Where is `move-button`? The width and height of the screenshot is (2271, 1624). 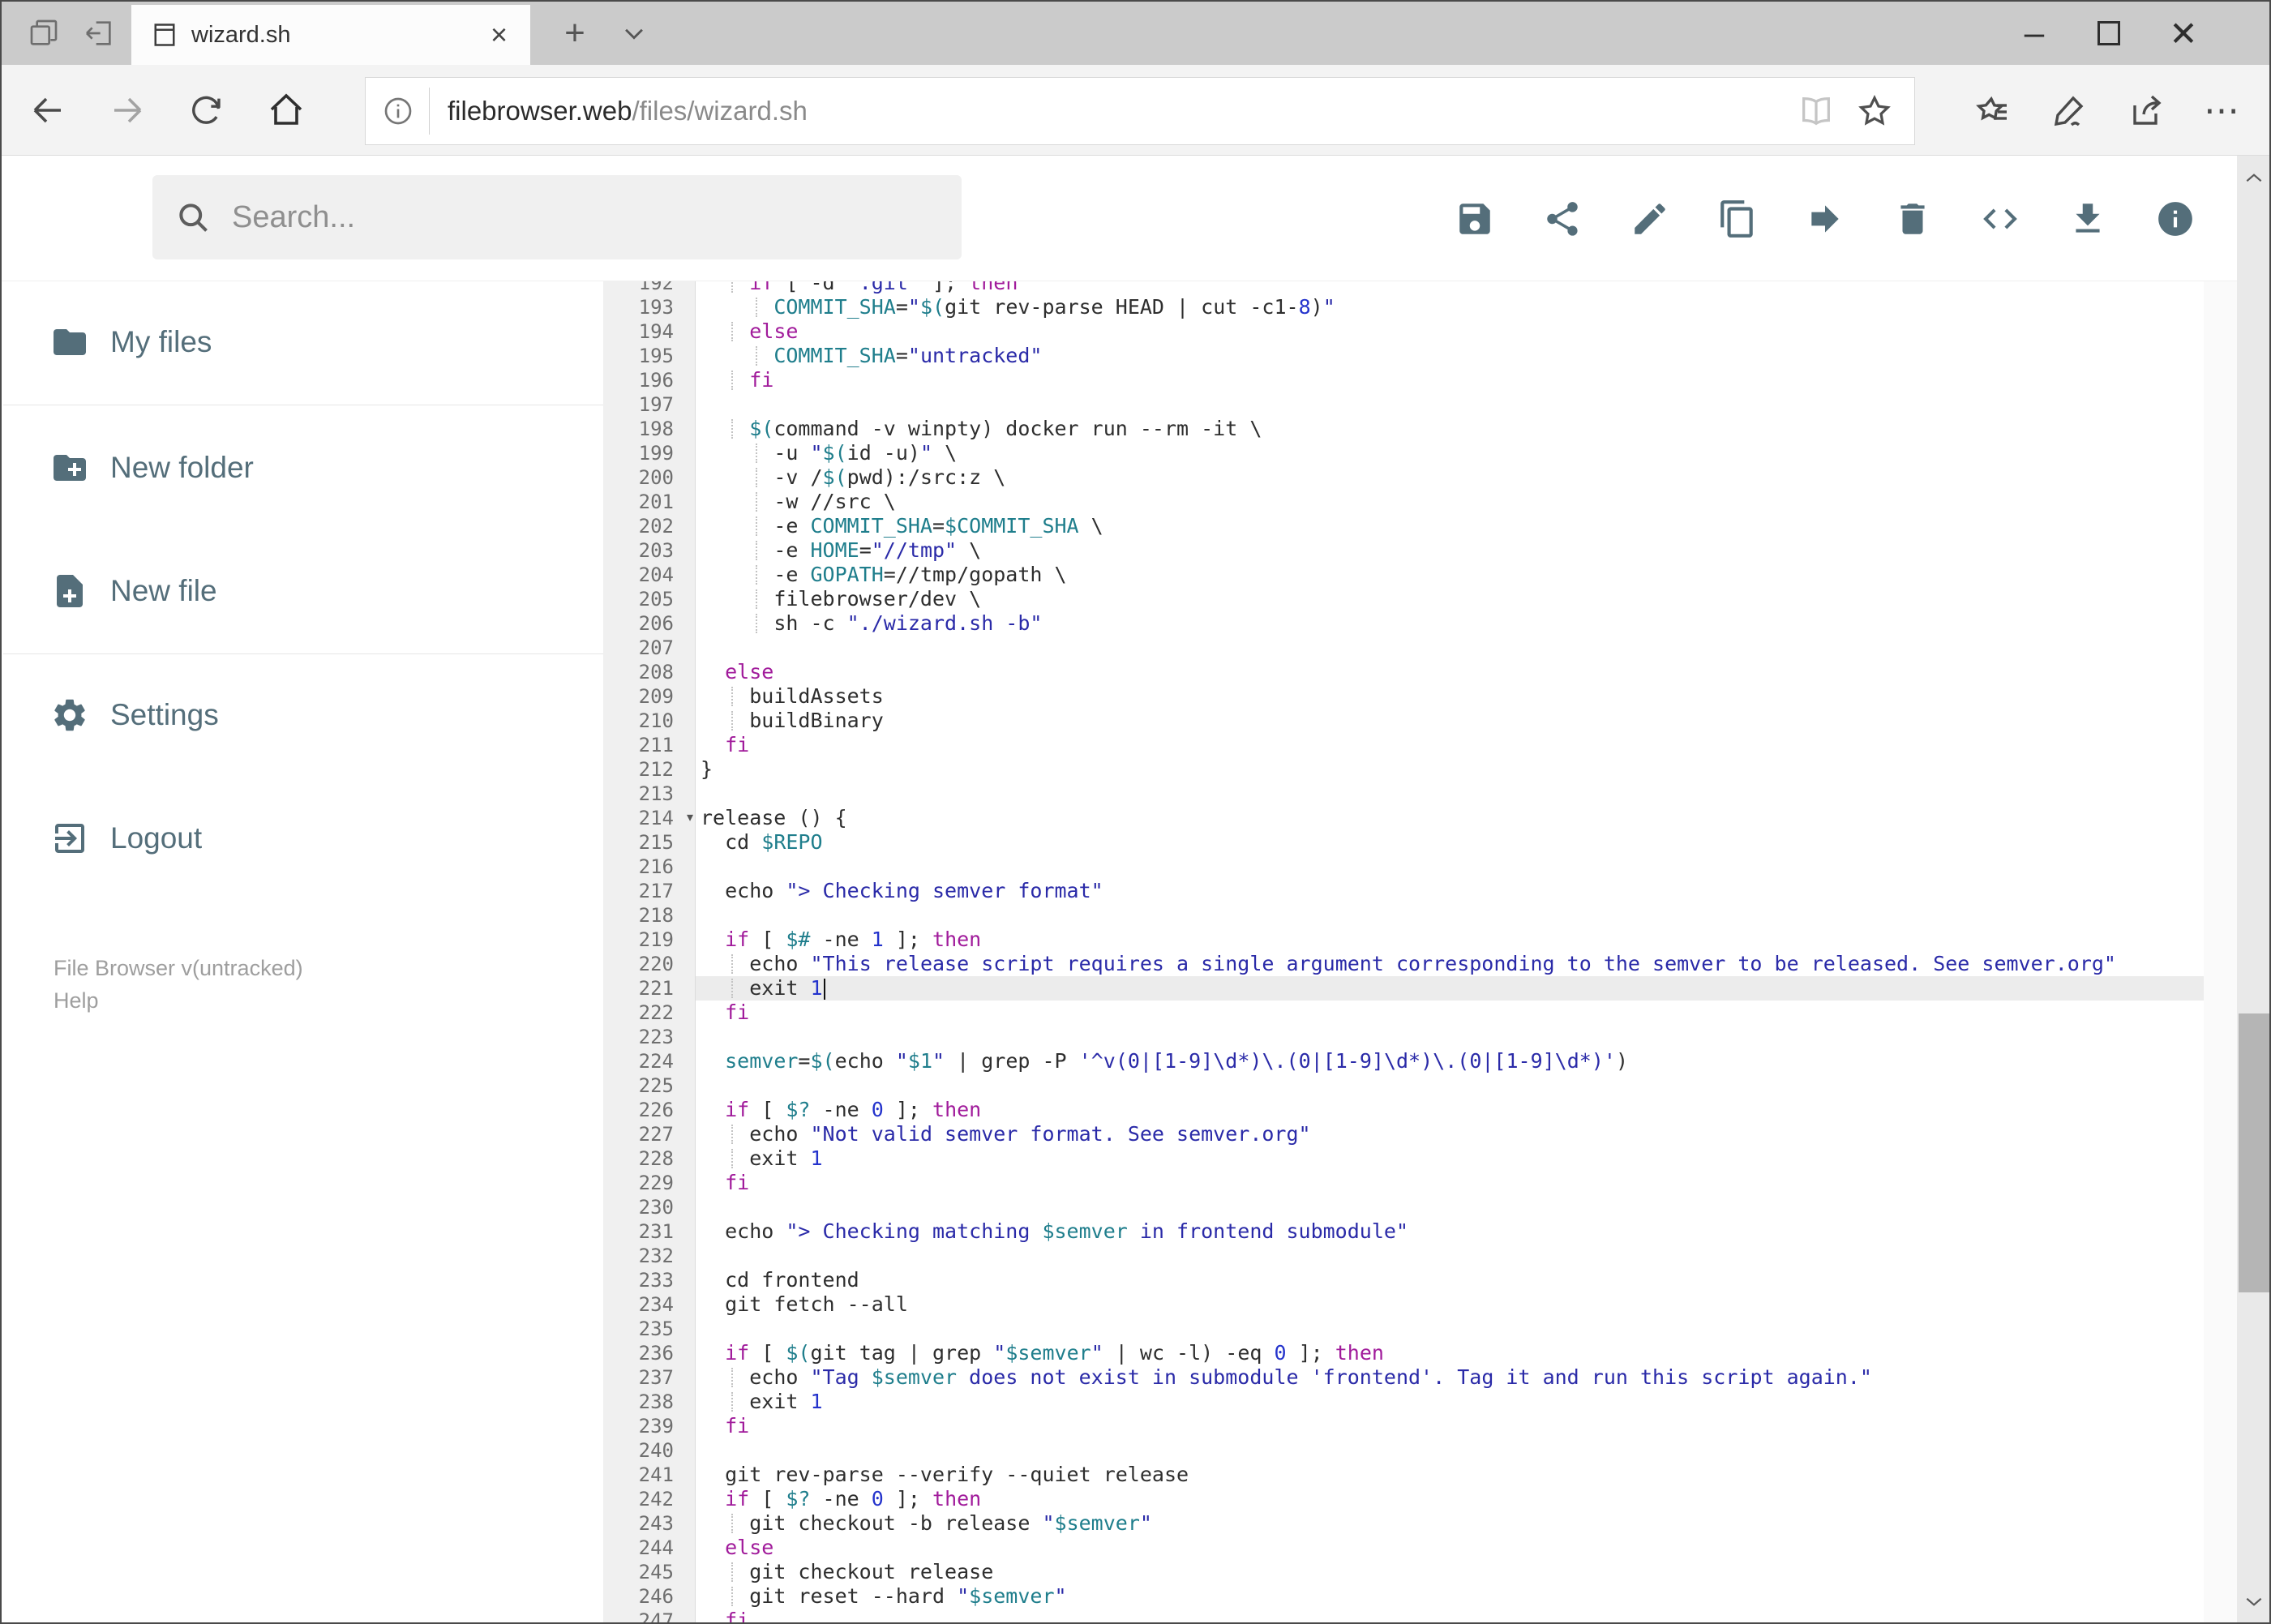 move-button is located at coordinates (1825, 219).